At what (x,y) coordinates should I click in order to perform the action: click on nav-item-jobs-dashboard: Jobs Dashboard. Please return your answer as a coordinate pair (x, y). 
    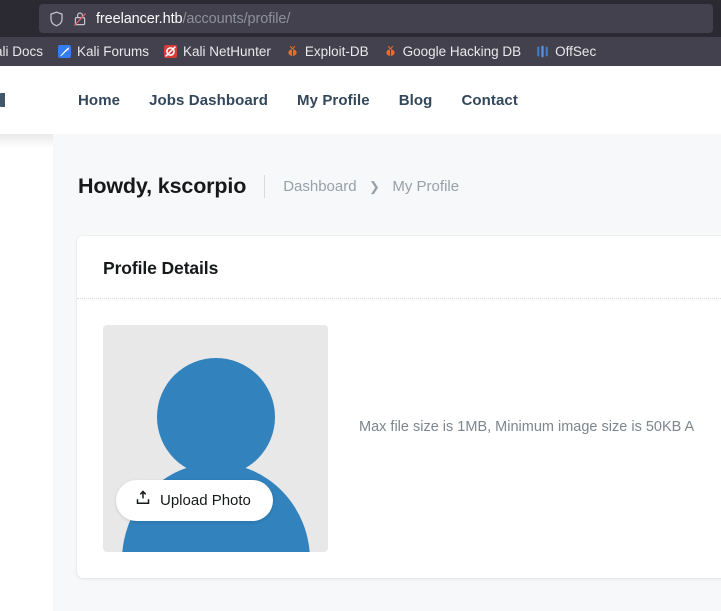
    Looking at the image, I should click on (208, 100).